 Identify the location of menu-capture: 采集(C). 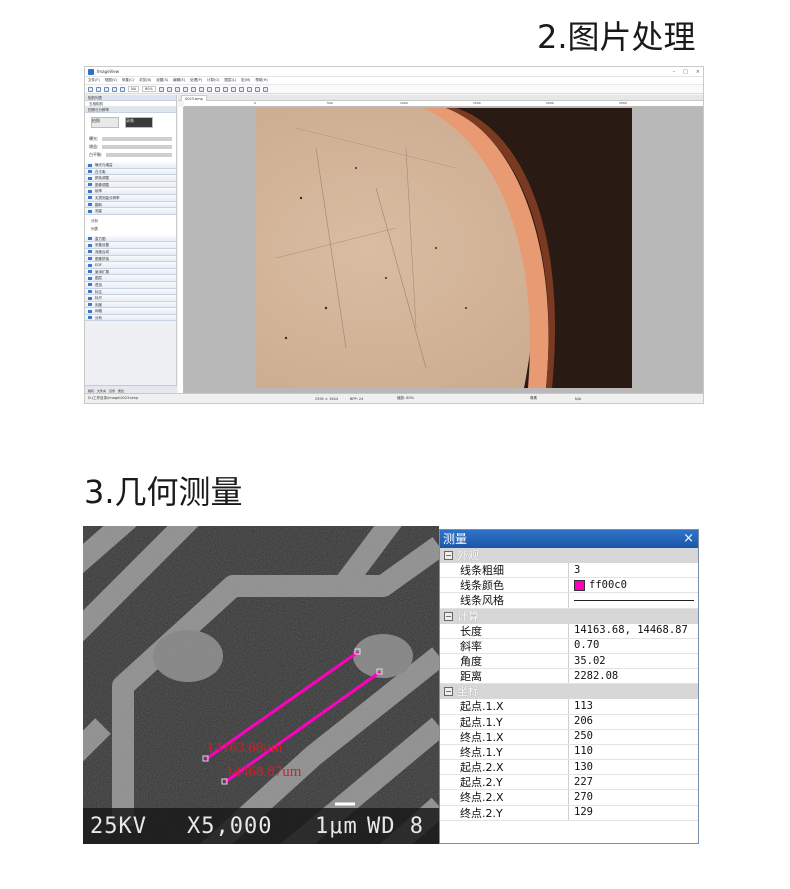
(128, 80).